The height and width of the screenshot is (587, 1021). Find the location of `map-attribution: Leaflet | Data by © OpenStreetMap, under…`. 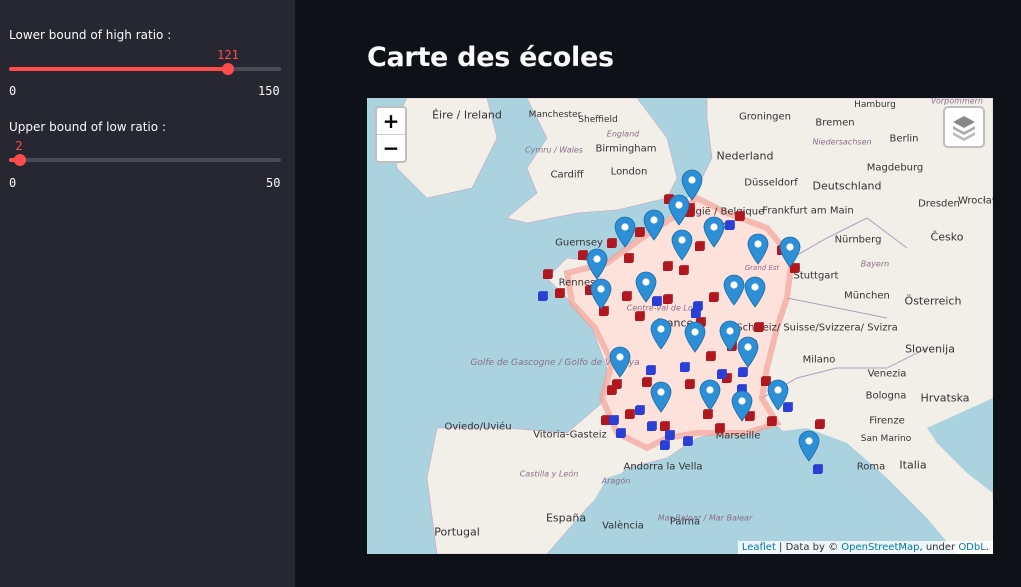

map-attribution: Leaflet | Data by © OpenStreetMap, under… is located at coordinates (865, 547).